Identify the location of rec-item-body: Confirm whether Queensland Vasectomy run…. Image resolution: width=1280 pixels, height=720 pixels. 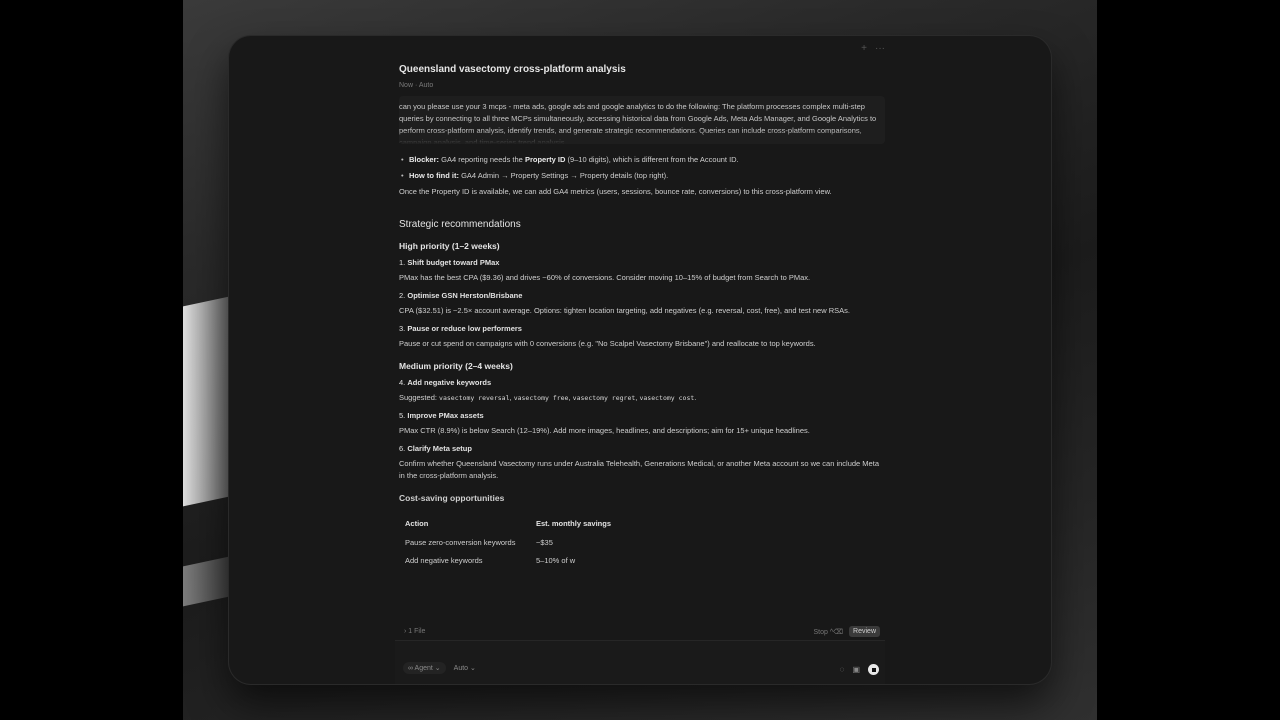
(639, 469).